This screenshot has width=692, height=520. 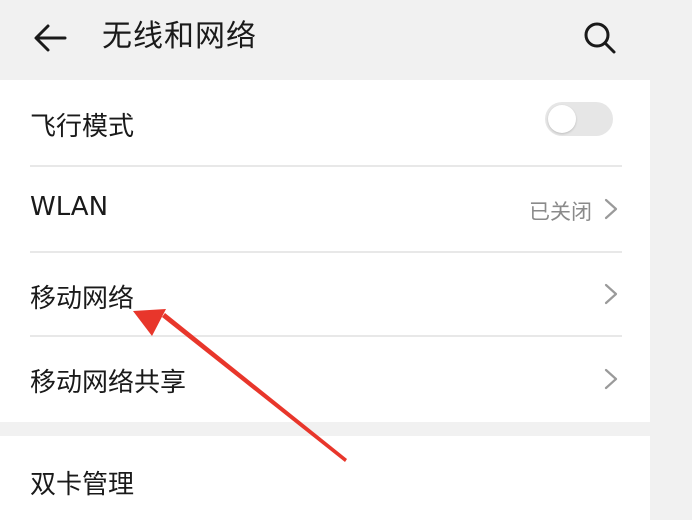 What do you see at coordinates (82, 299) in the screenshot?
I see `mobile-network-label: 移动网络` at bounding box center [82, 299].